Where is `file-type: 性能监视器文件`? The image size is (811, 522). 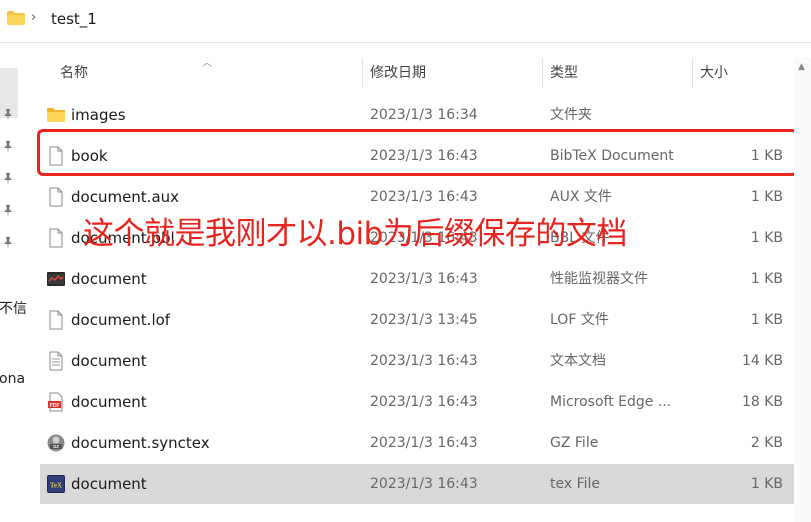 file-type: 性能监视器文件 is located at coordinates (599, 279).